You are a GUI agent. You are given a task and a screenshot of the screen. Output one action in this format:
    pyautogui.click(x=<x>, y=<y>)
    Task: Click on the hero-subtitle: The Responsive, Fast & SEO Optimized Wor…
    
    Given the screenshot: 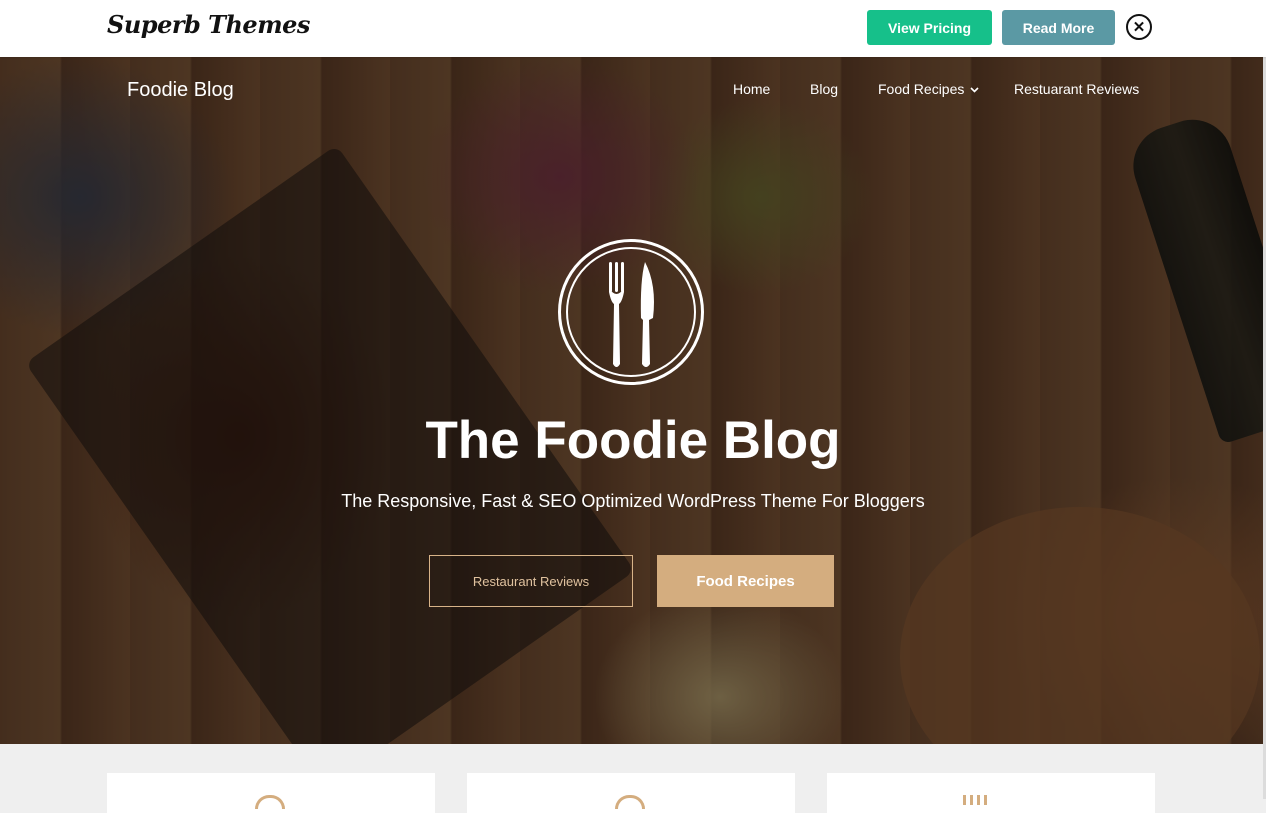 What is the action you would take?
    pyautogui.click(x=633, y=501)
    